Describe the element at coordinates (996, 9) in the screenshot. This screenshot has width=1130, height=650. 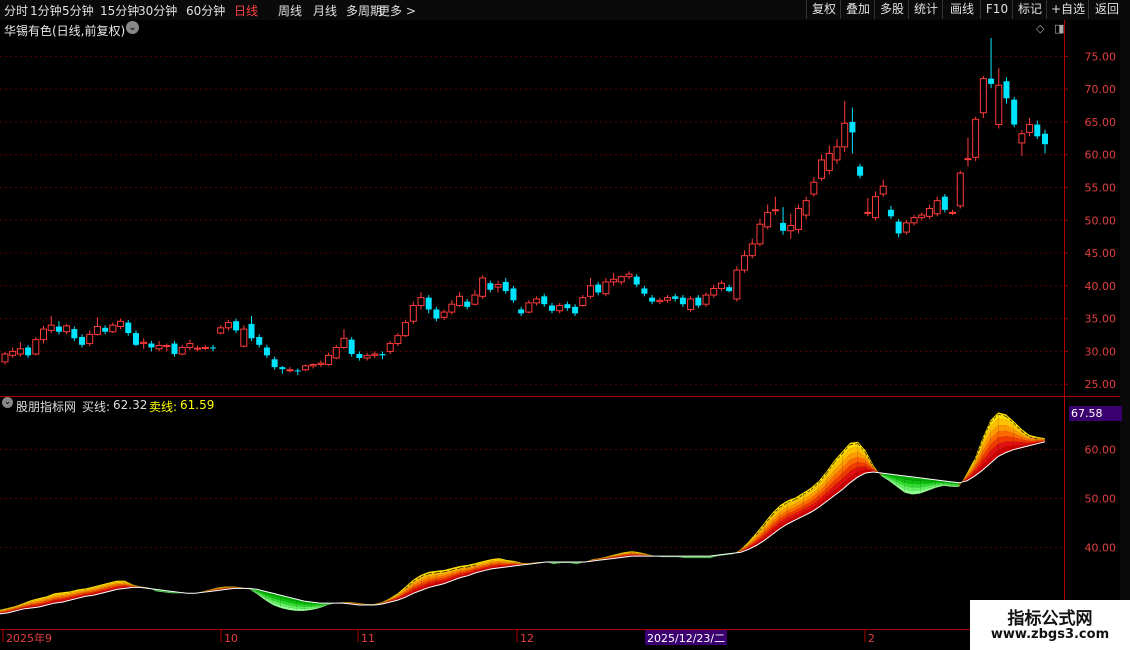
I see `toolbar-button-5: F10` at that location.